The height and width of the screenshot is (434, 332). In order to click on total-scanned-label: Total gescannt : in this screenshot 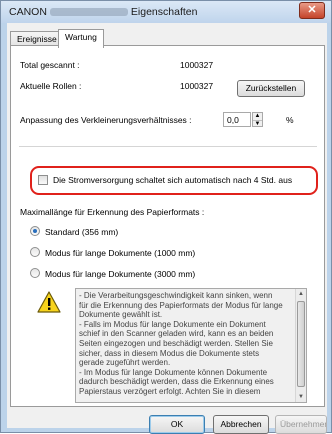, I will do `click(50, 65)`.